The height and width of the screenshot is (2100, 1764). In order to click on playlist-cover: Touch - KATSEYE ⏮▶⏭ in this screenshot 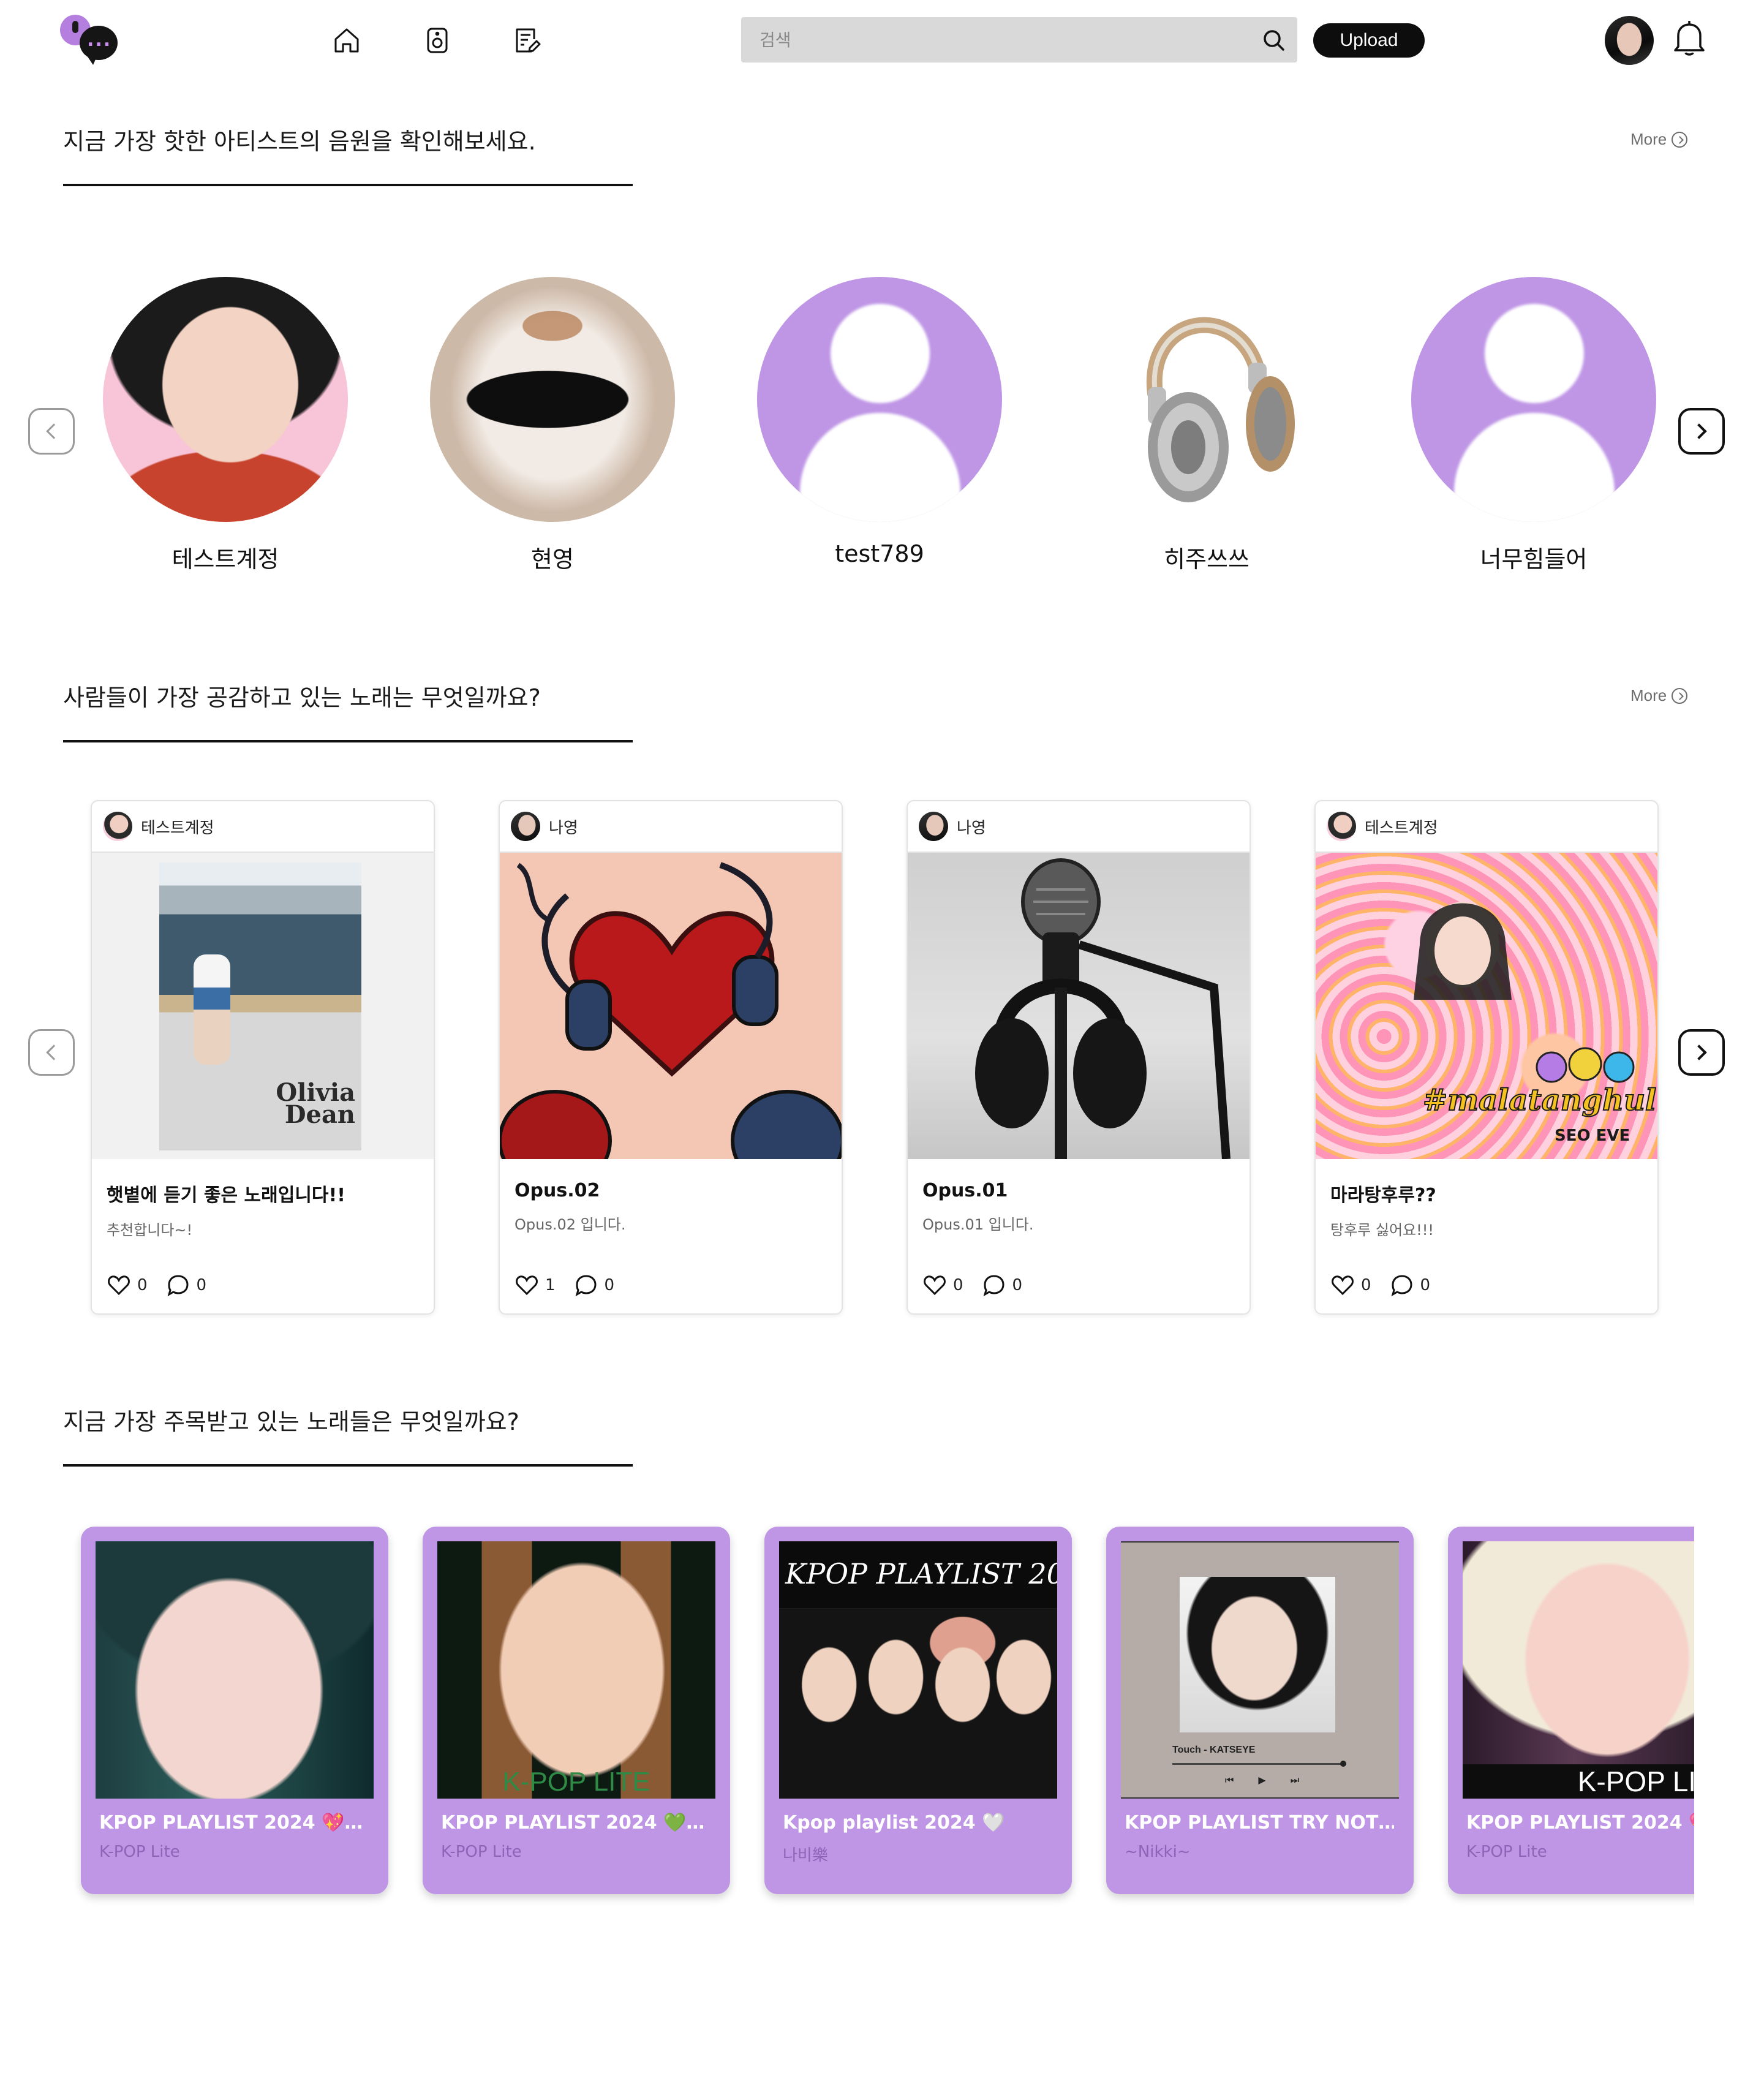, I will do `click(1260, 1670)`.